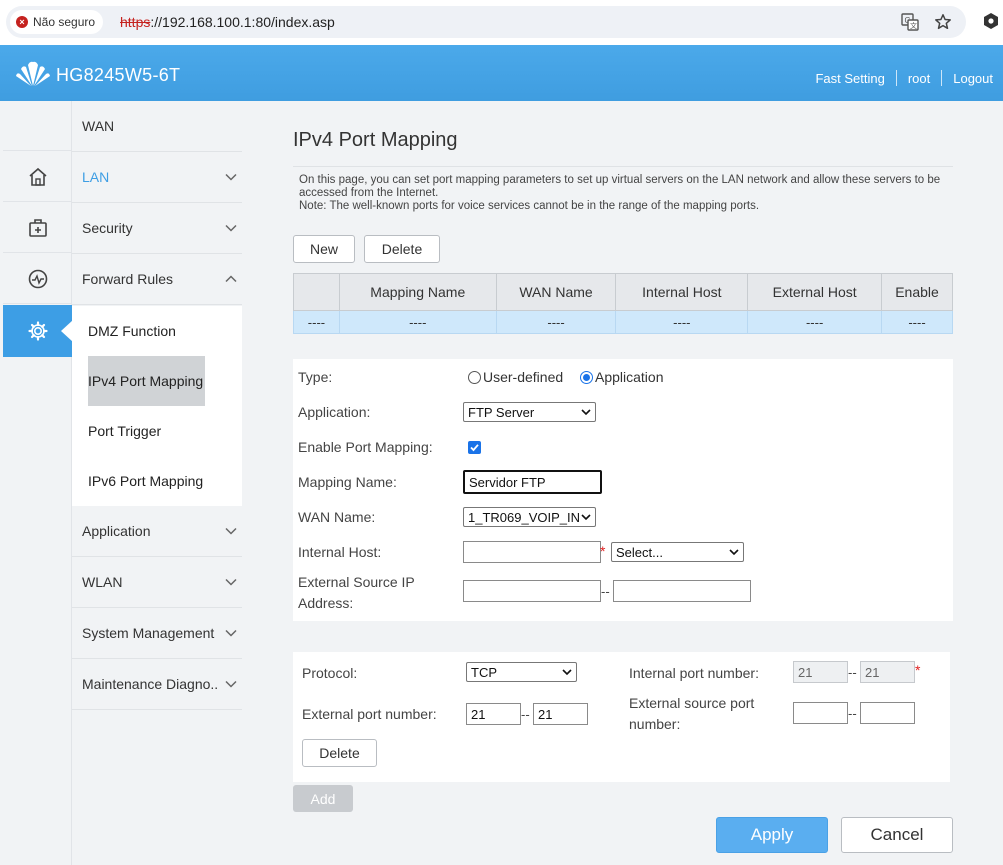  Describe the element at coordinates (991, 21) in the screenshot. I see `extension-icon` at that location.